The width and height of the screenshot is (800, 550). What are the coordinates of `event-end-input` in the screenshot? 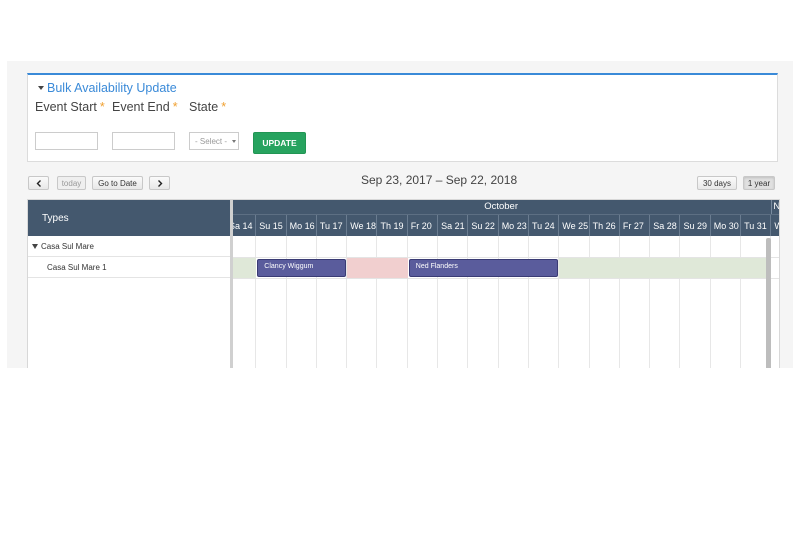 It's located at (143, 141).